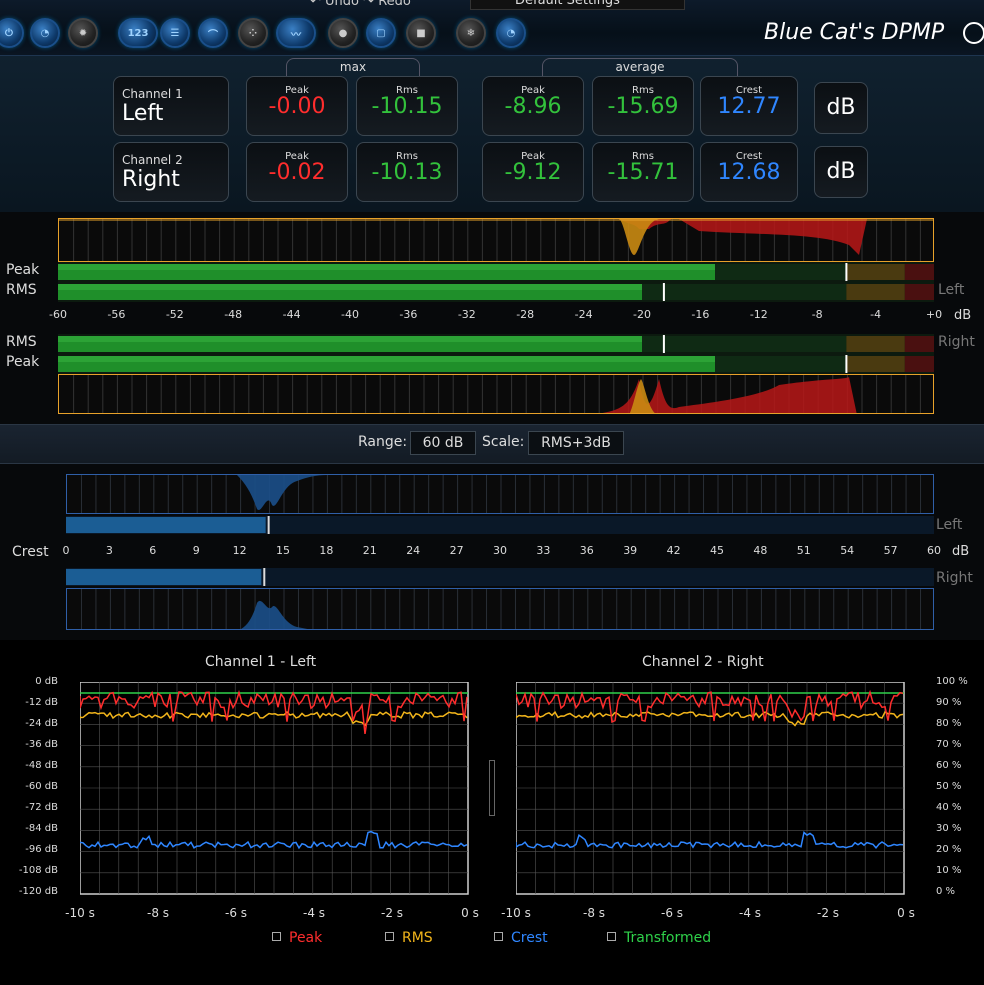  What do you see at coordinates (326, 550) in the screenshot?
I see `crest-tick-label: 18` at bounding box center [326, 550].